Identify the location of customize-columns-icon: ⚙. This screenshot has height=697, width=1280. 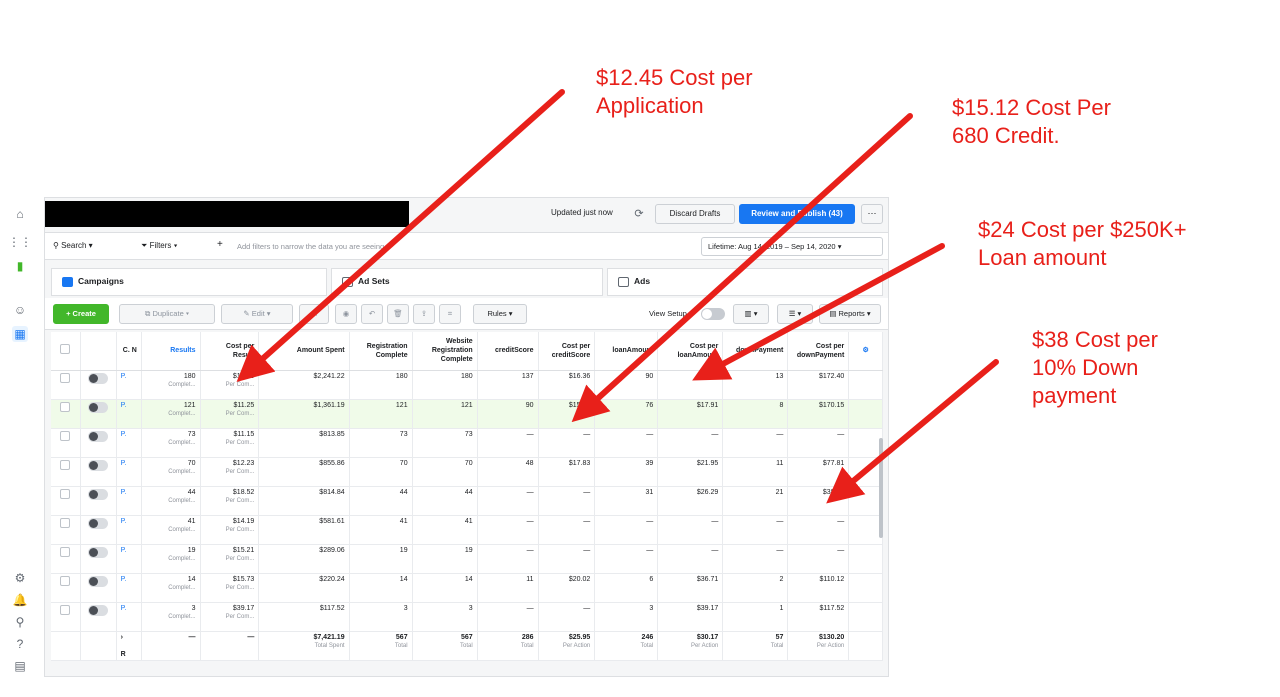
(866, 350).